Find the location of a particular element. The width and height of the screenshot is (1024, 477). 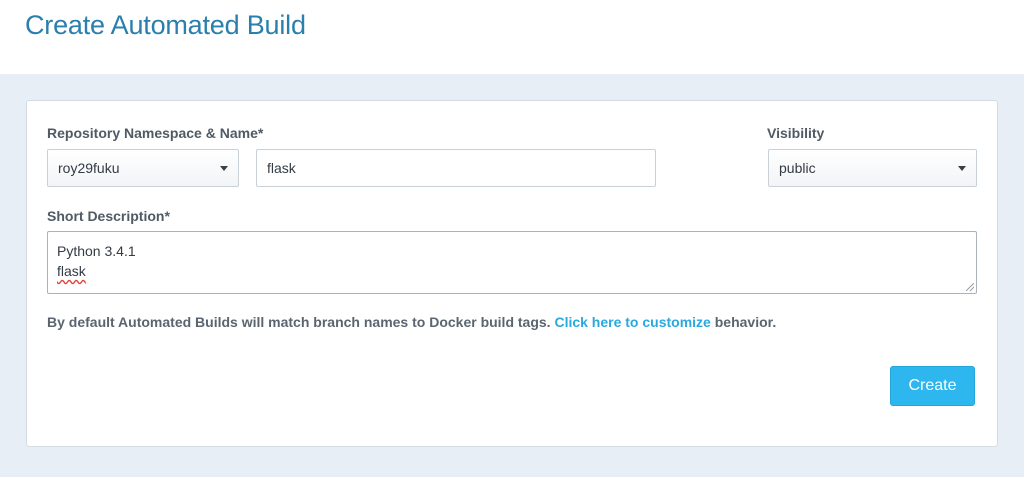

repo-namespace-name-label: Repository Namespace & Name* is located at coordinates (155, 133).